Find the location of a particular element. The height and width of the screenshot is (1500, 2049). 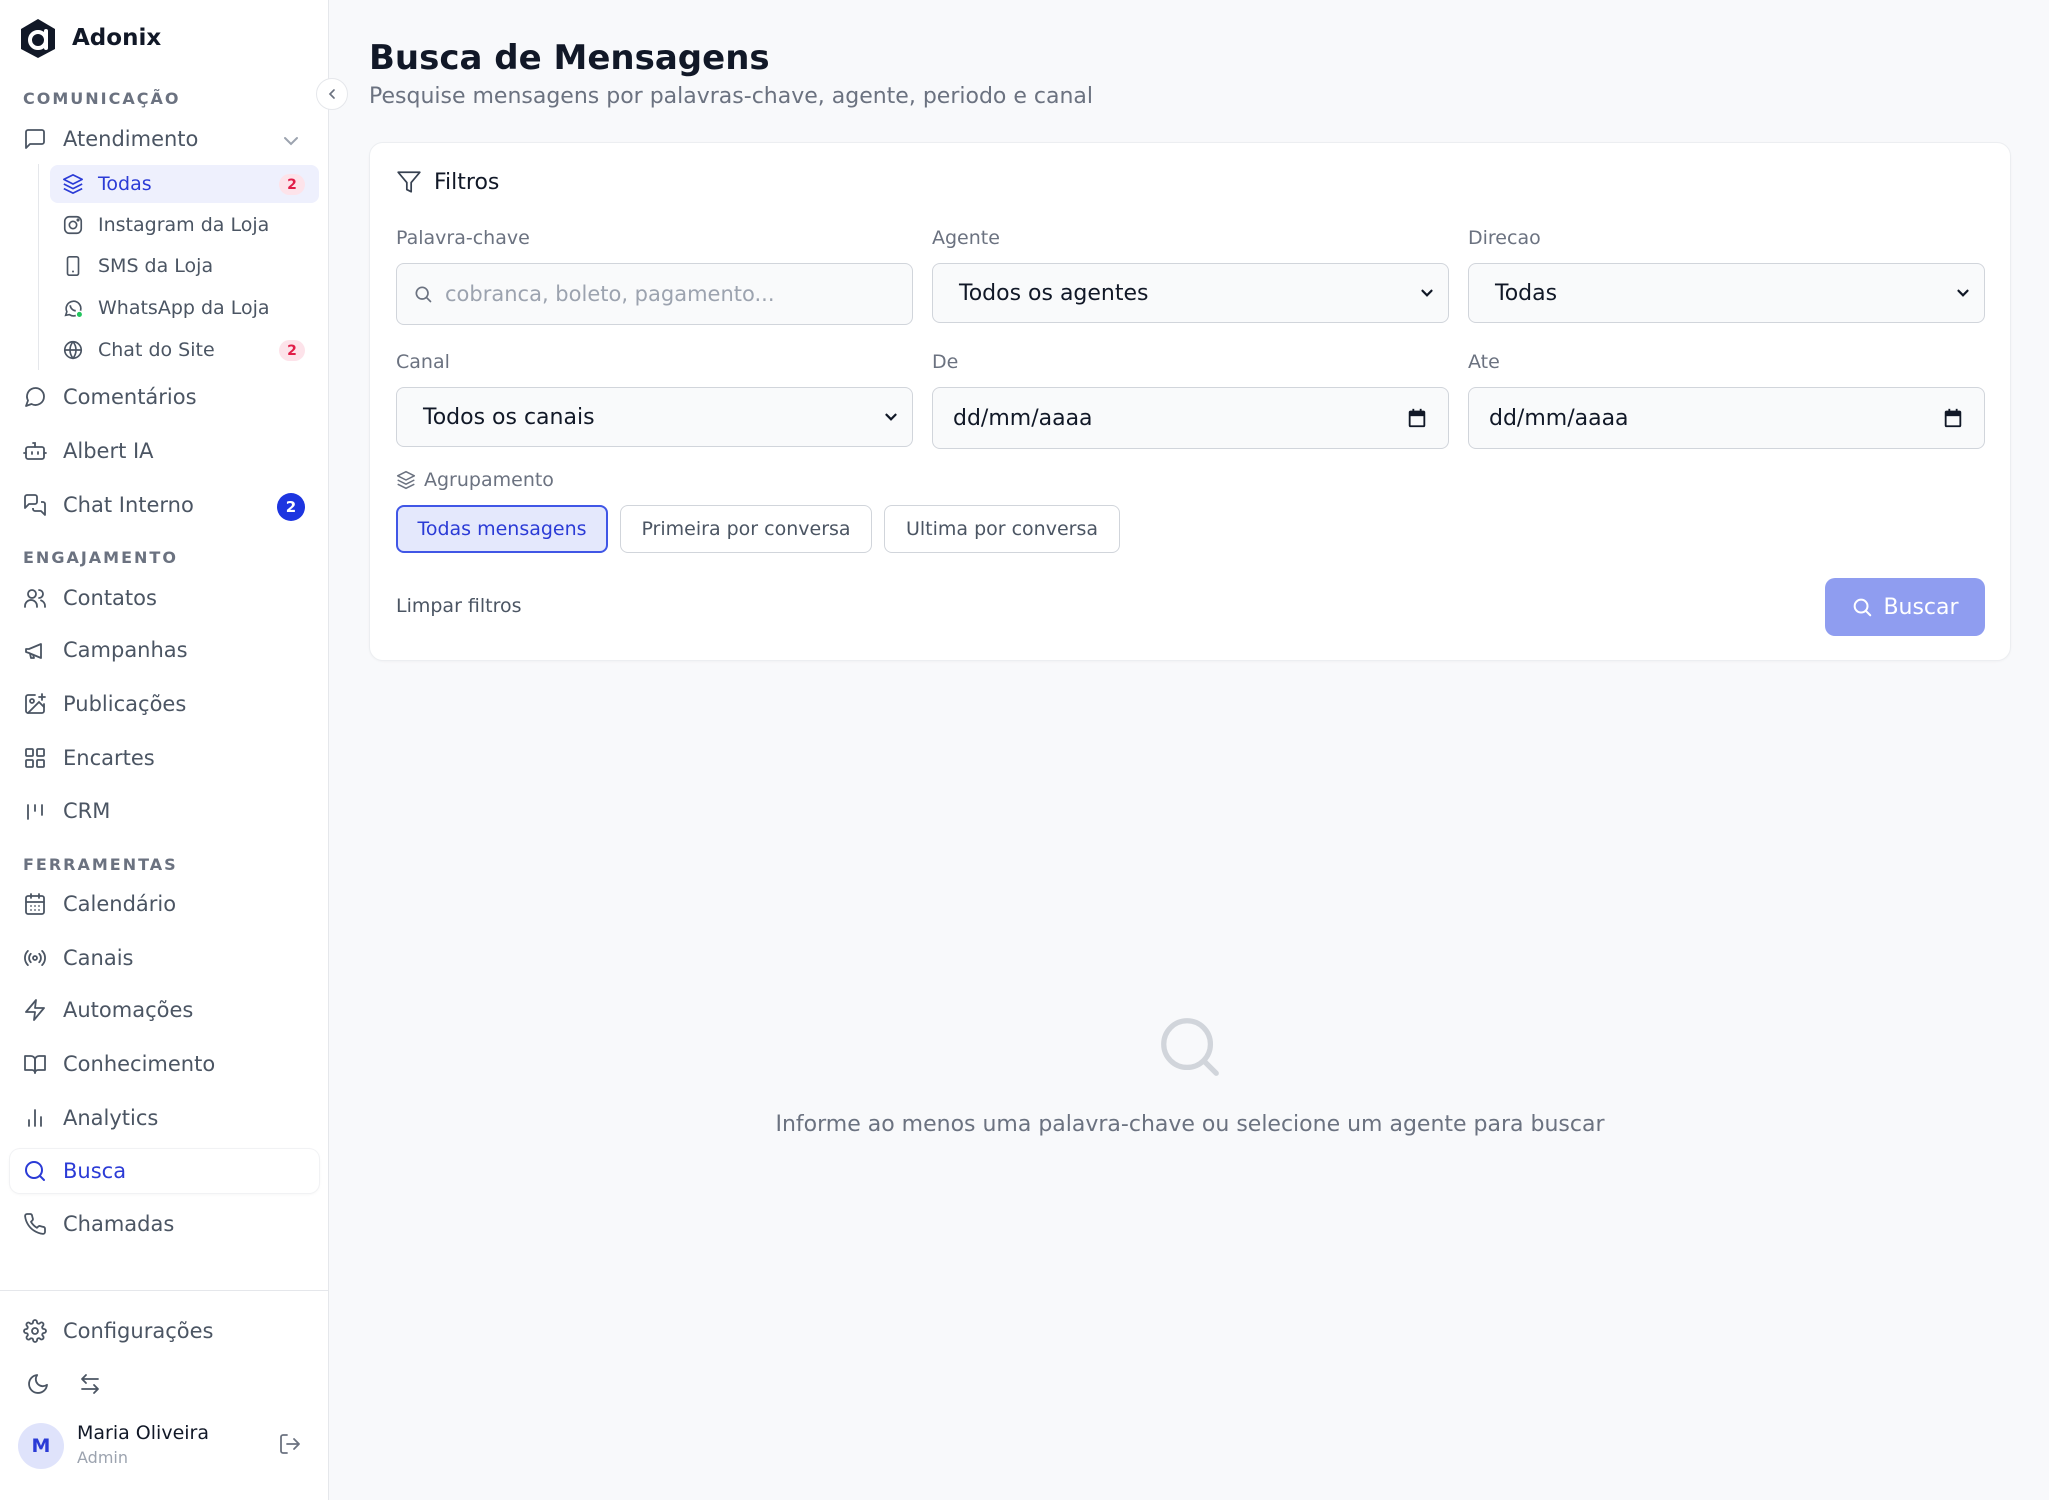

message-square-icon is located at coordinates (35, 139).